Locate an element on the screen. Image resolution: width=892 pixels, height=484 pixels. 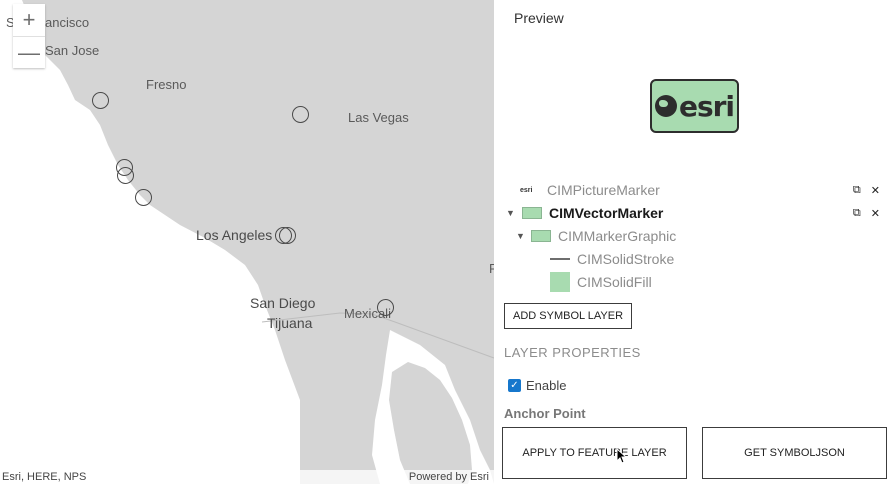
layer-row-solid-fill: CIMSolidFill is located at coordinates (721, 282).